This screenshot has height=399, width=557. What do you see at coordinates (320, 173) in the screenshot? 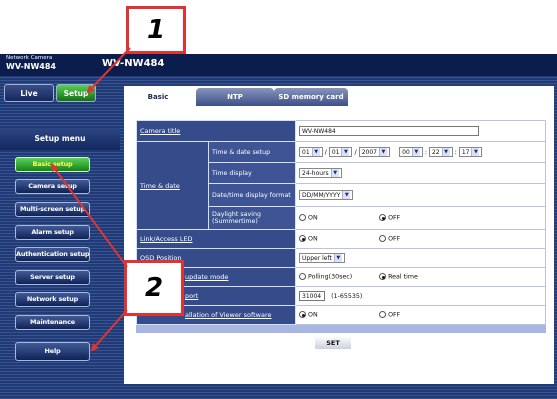
I see `time-display-select: 24-hours ▼` at bounding box center [320, 173].